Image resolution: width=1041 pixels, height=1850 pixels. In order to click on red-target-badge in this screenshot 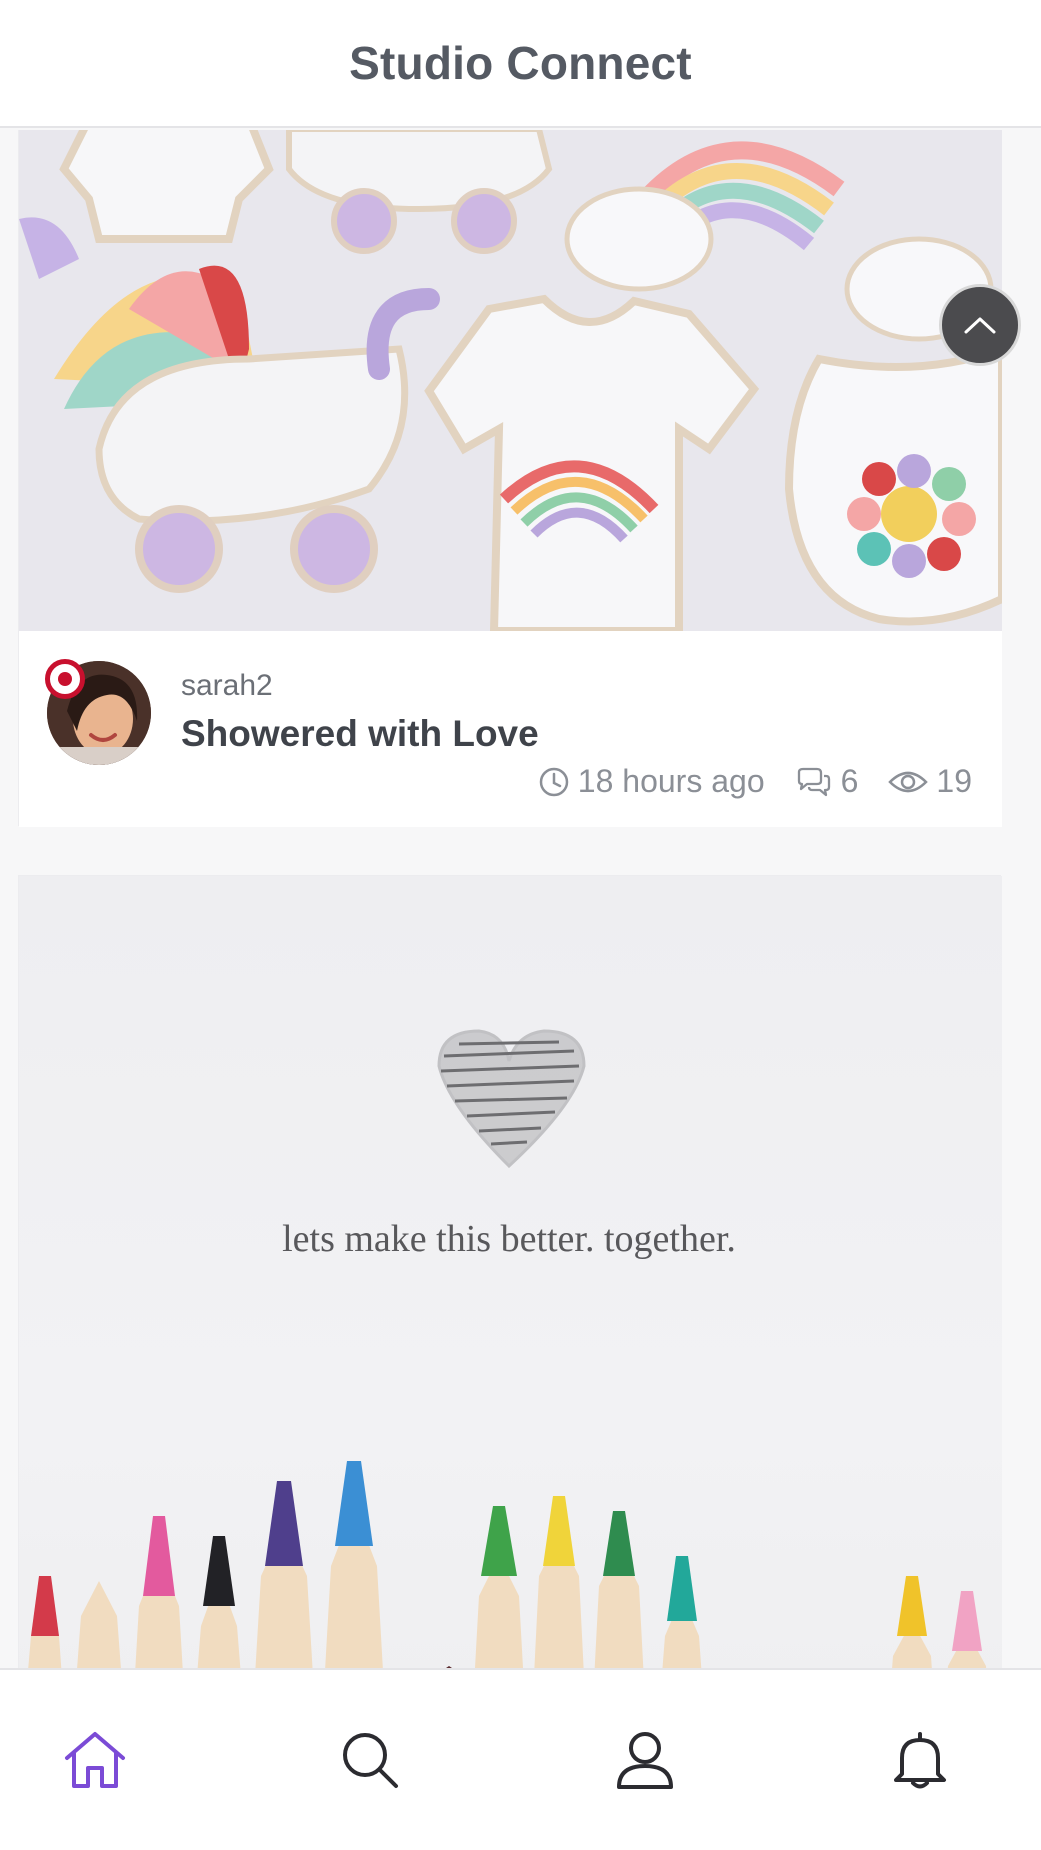, I will do `click(65, 679)`.